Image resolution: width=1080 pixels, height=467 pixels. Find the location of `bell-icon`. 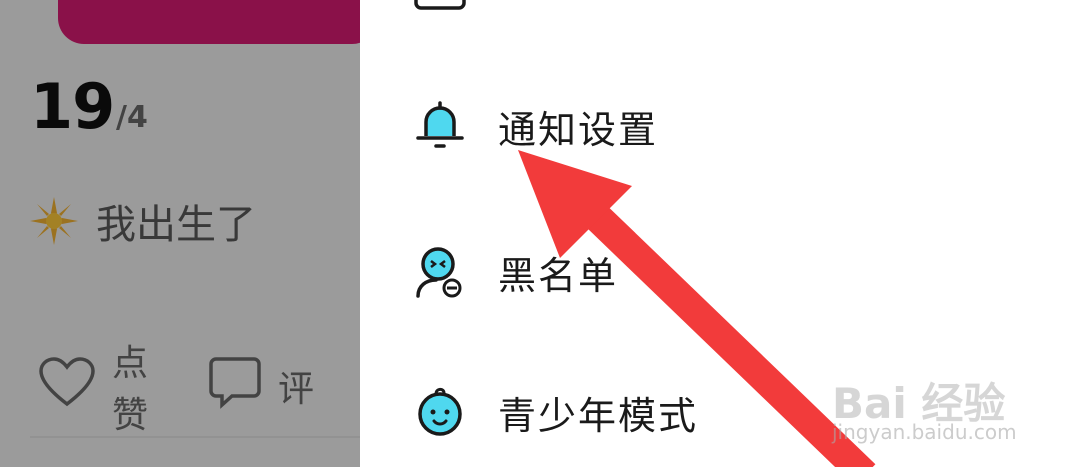

bell-icon is located at coordinates (440, 126).